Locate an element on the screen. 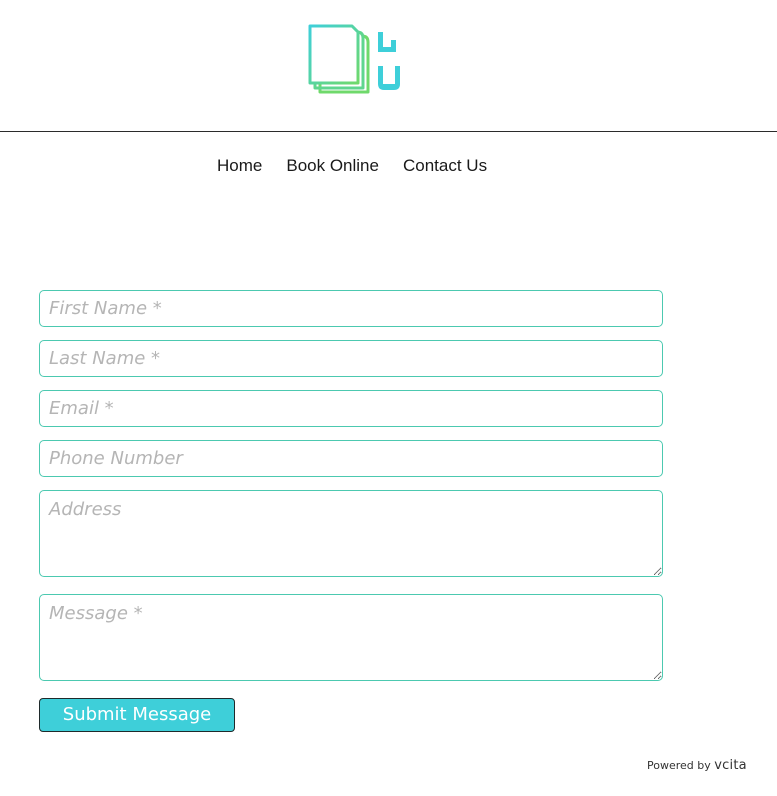 The image size is (777, 796). site-logo is located at coordinates (356, 59).